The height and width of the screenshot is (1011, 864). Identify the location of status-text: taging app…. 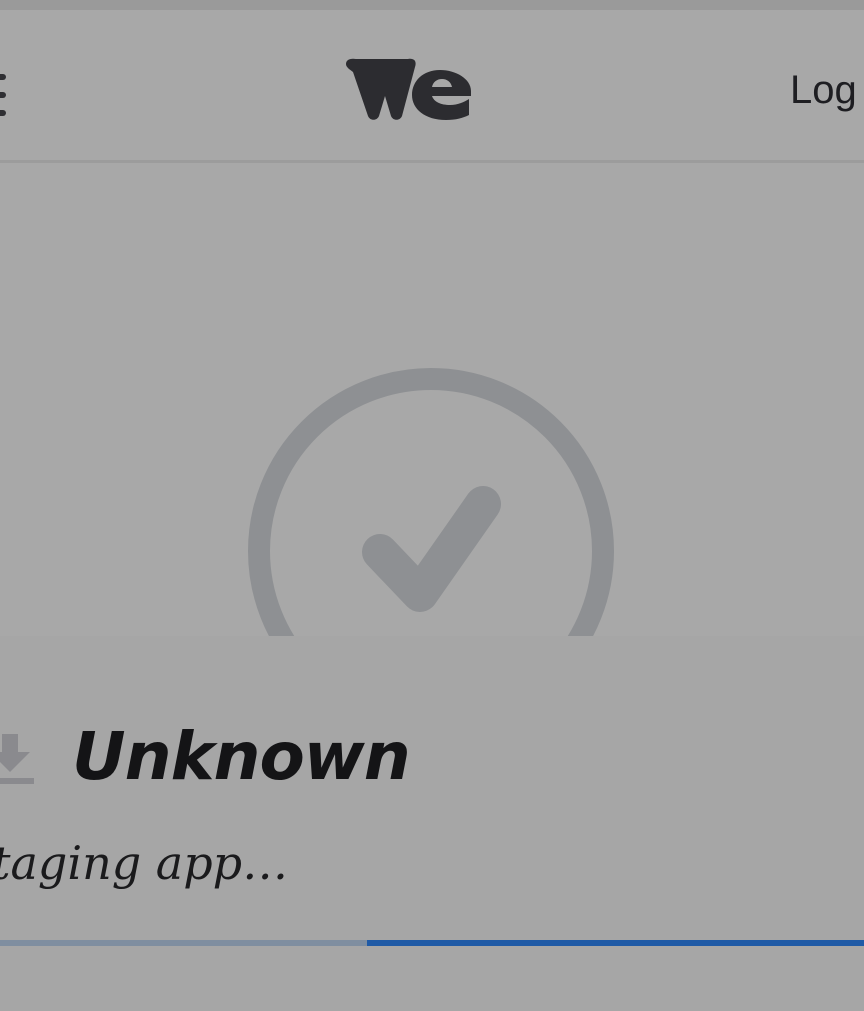
(144, 863).